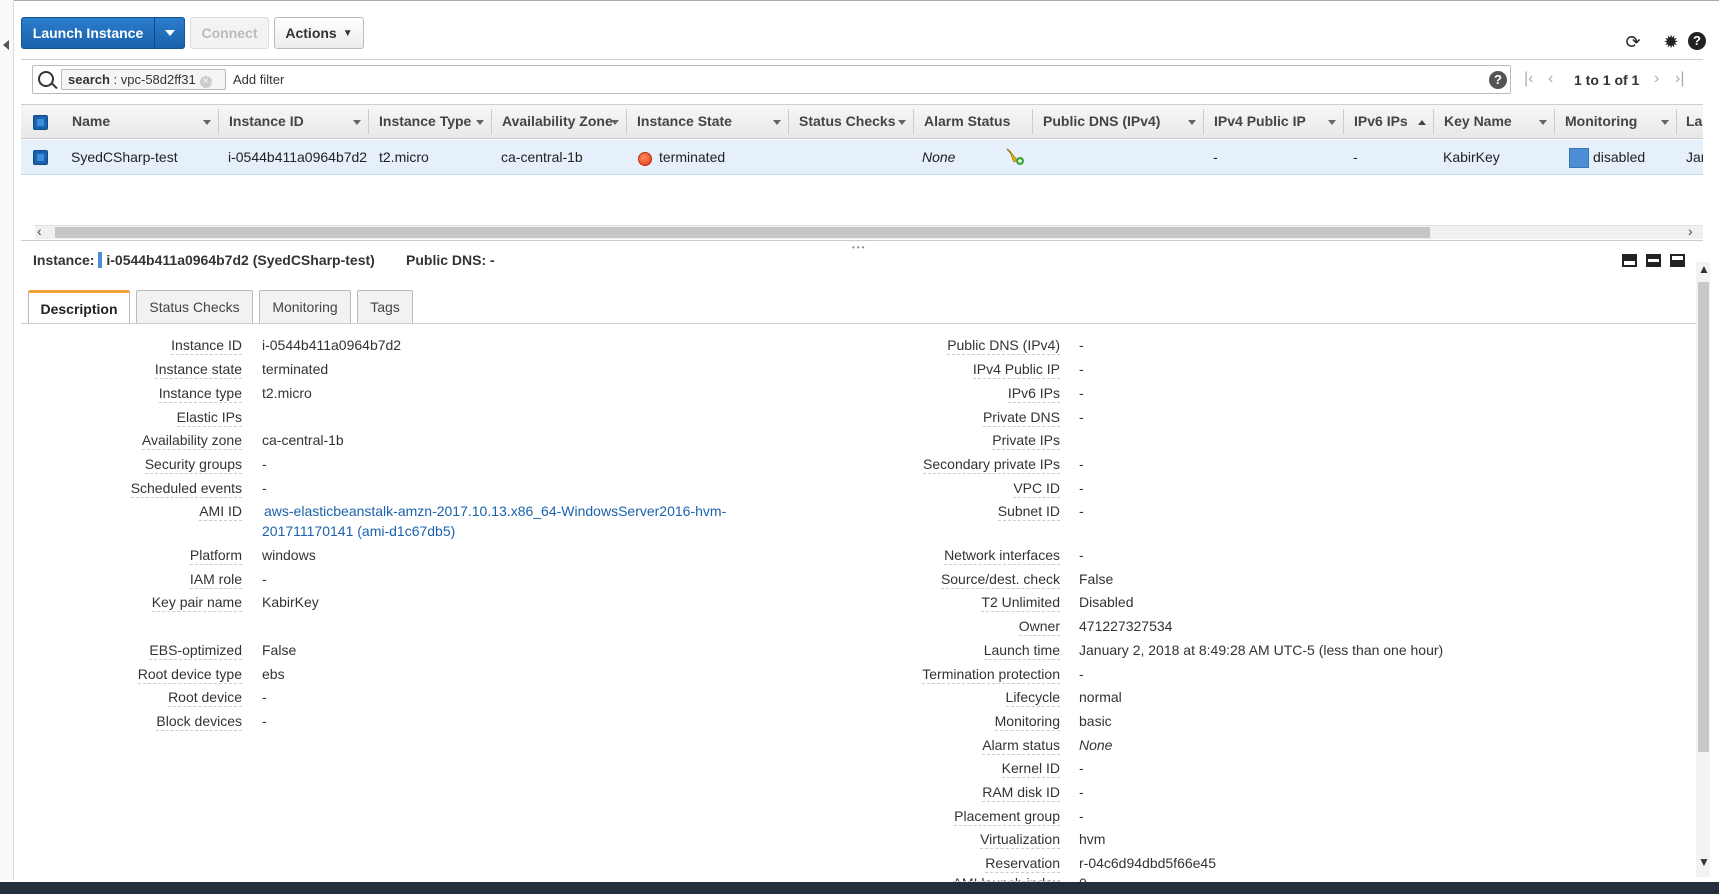 The height and width of the screenshot is (894, 1719). Describe the element at coordinates (1096, 745) in the screenshot. I see `detail-value: None` at that location.